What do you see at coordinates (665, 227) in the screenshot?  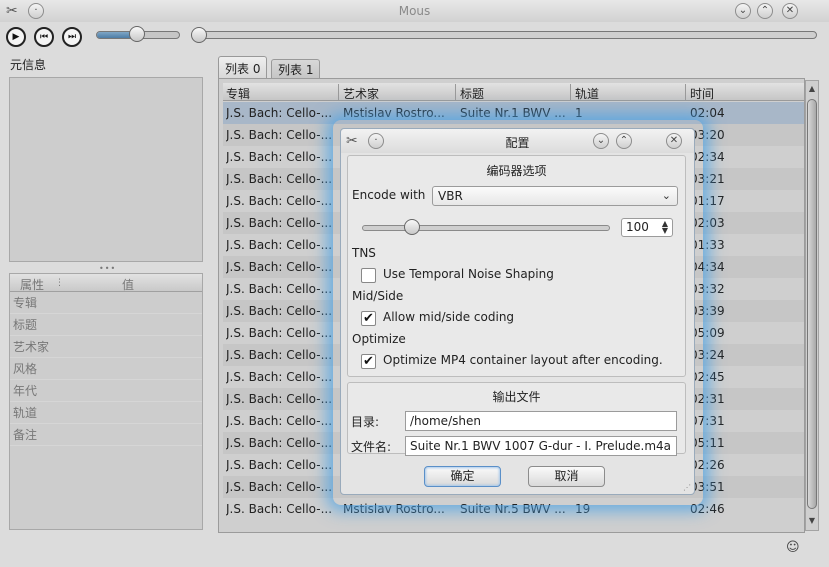 I see `spin-arrows-icon: ▲ ▼` at bounding box center [665, 227].